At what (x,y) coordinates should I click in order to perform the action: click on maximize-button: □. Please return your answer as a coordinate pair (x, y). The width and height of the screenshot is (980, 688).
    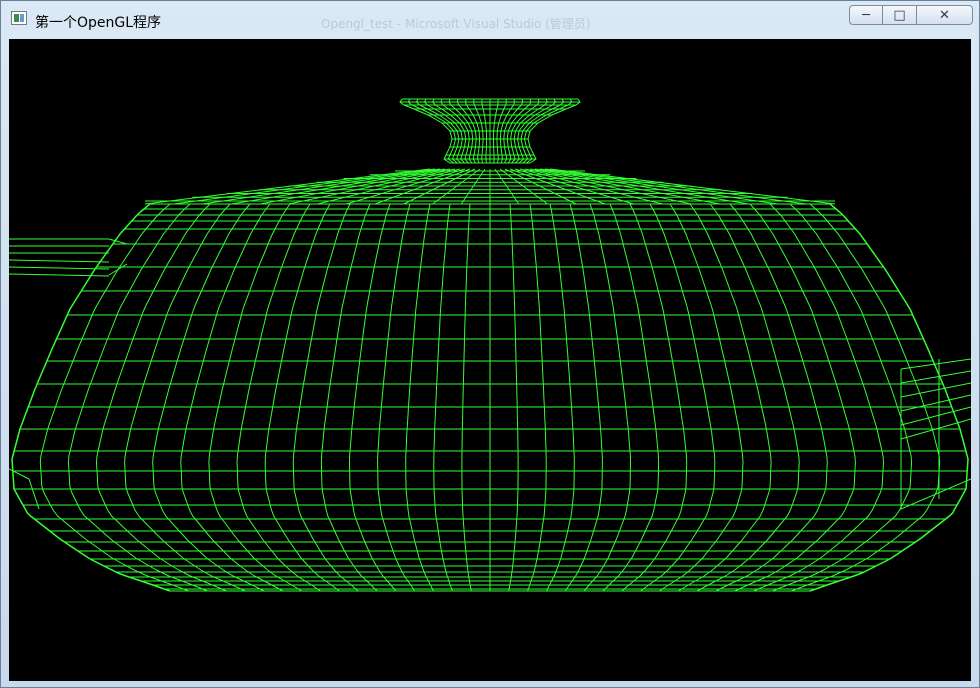
    Looking at the image, I should click on (900, 15).